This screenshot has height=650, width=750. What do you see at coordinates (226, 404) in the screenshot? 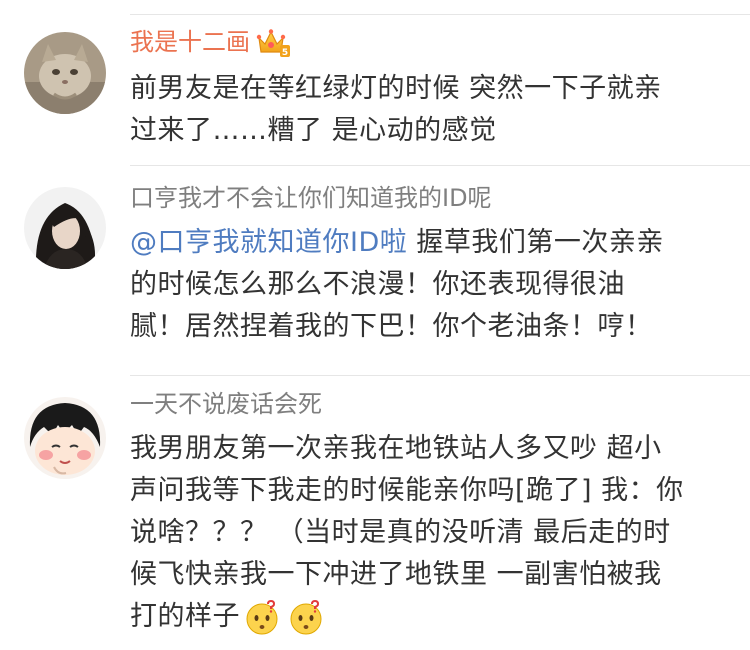
I see `username: 一天不说废话会死` at bounding box center [226, 404].